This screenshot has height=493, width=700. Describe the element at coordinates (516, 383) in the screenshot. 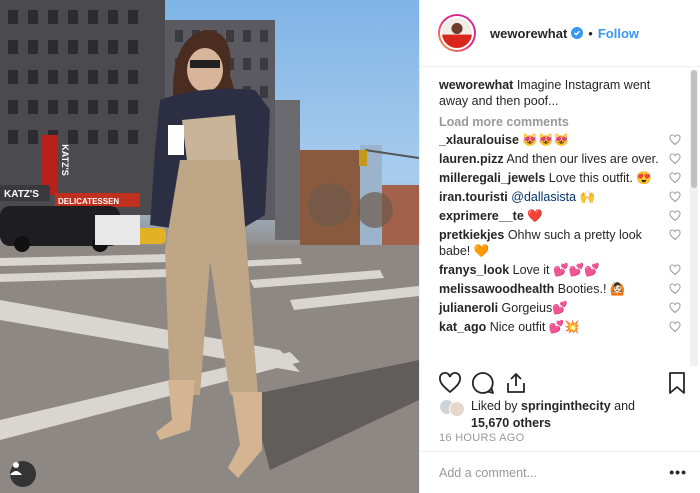

I see `share-upload-icon` at that location.